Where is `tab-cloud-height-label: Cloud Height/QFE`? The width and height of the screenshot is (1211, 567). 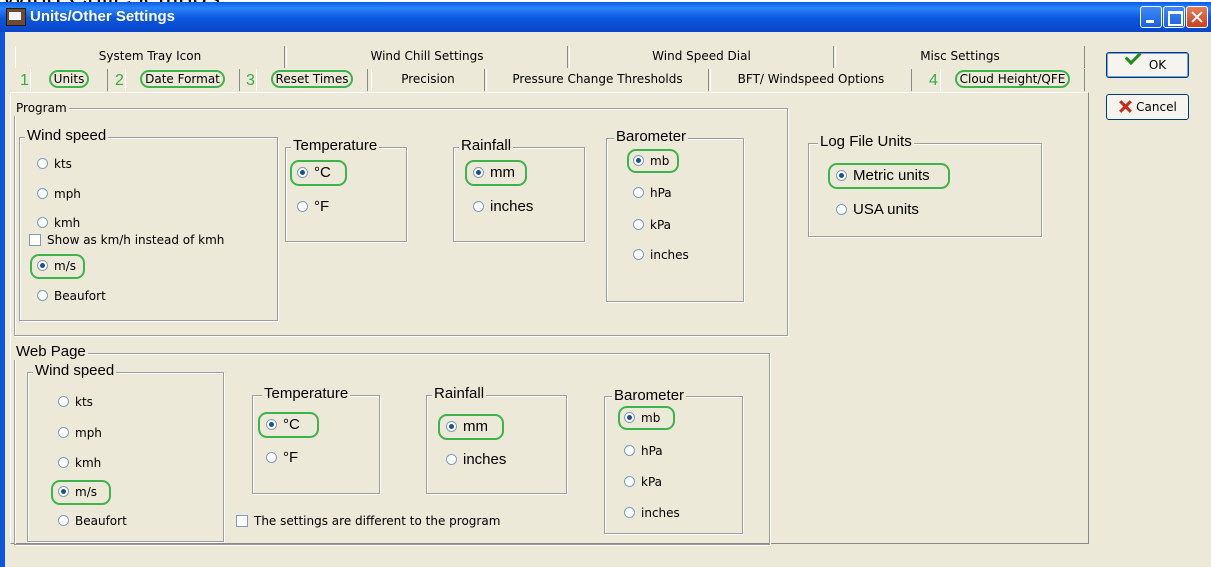
tab-cloud-height-label: Cloud Height/QFE is located at coordinates (1012, 79).